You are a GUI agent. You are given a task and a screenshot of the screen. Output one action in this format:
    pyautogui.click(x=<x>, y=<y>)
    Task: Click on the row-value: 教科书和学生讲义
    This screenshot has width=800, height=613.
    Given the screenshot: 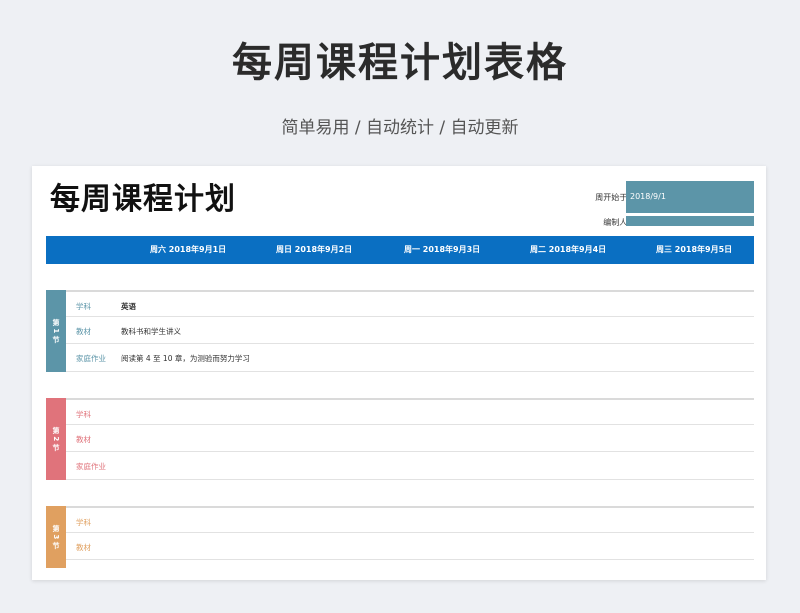 What is the action you would take?
    pyautogui.click(x=151, y=331)
    